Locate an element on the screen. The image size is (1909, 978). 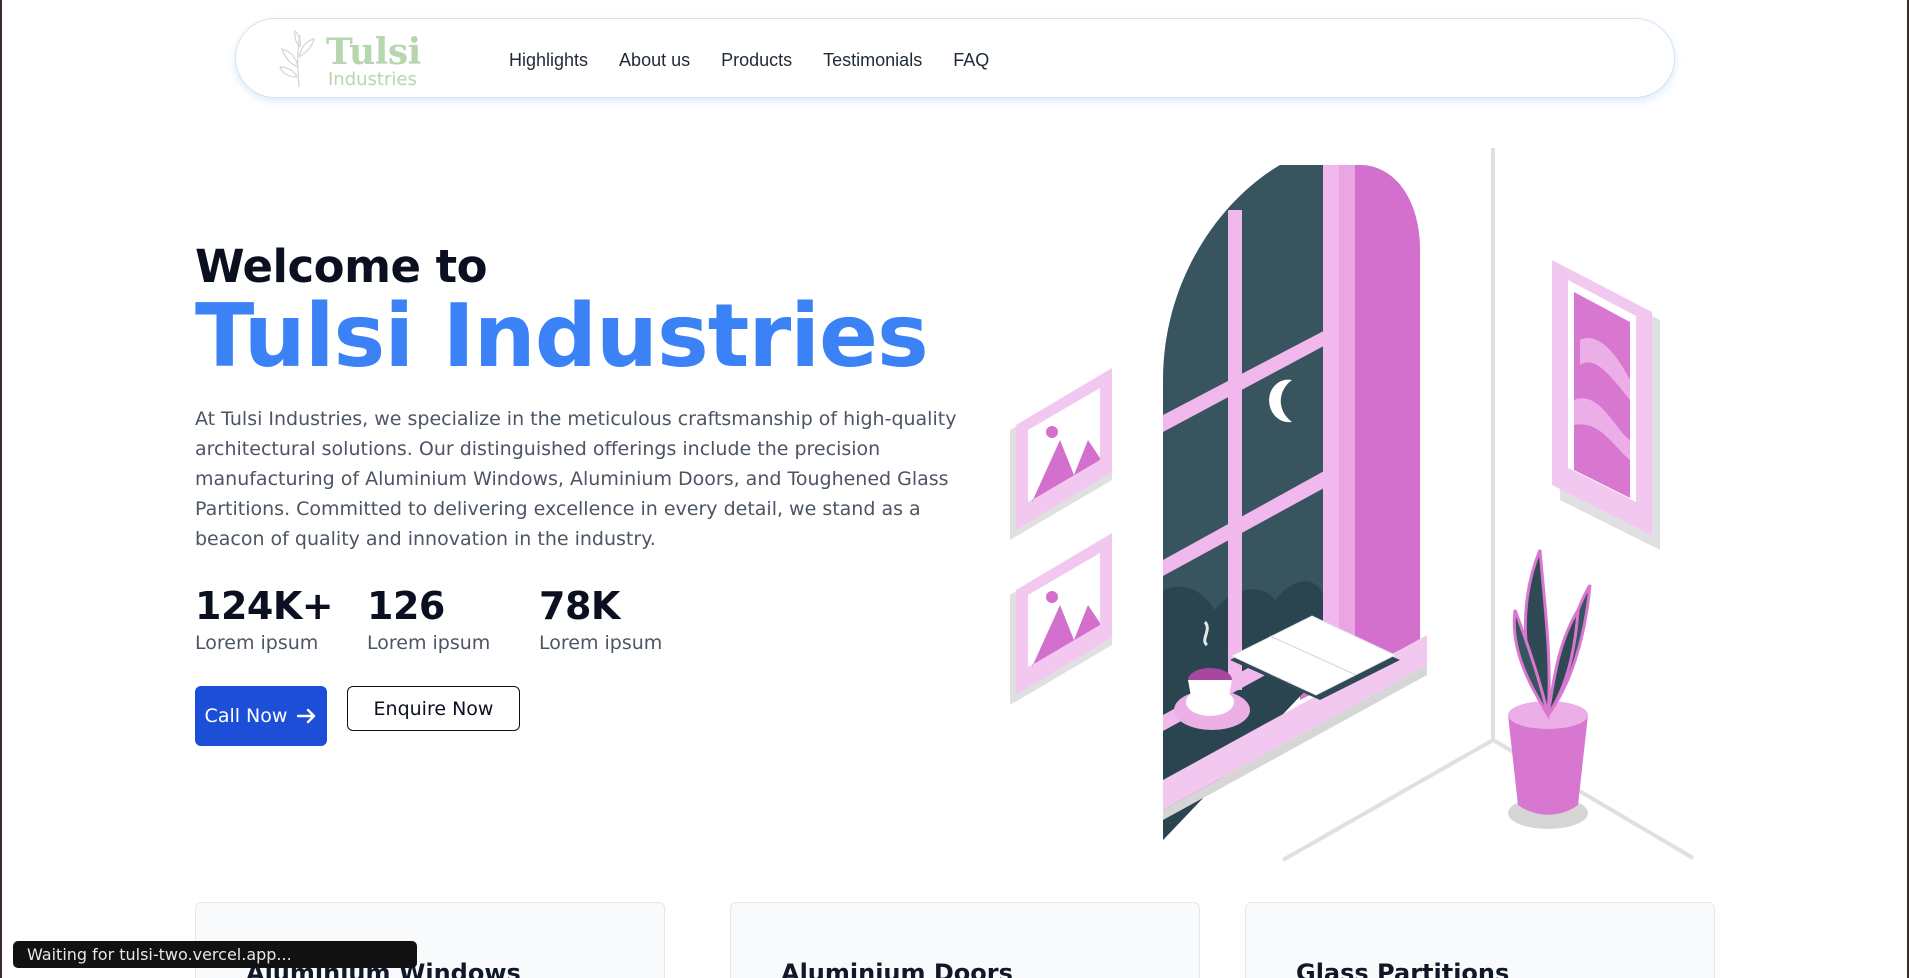
nav-link-highlights: Highlights is located at coordinates (548, 60).